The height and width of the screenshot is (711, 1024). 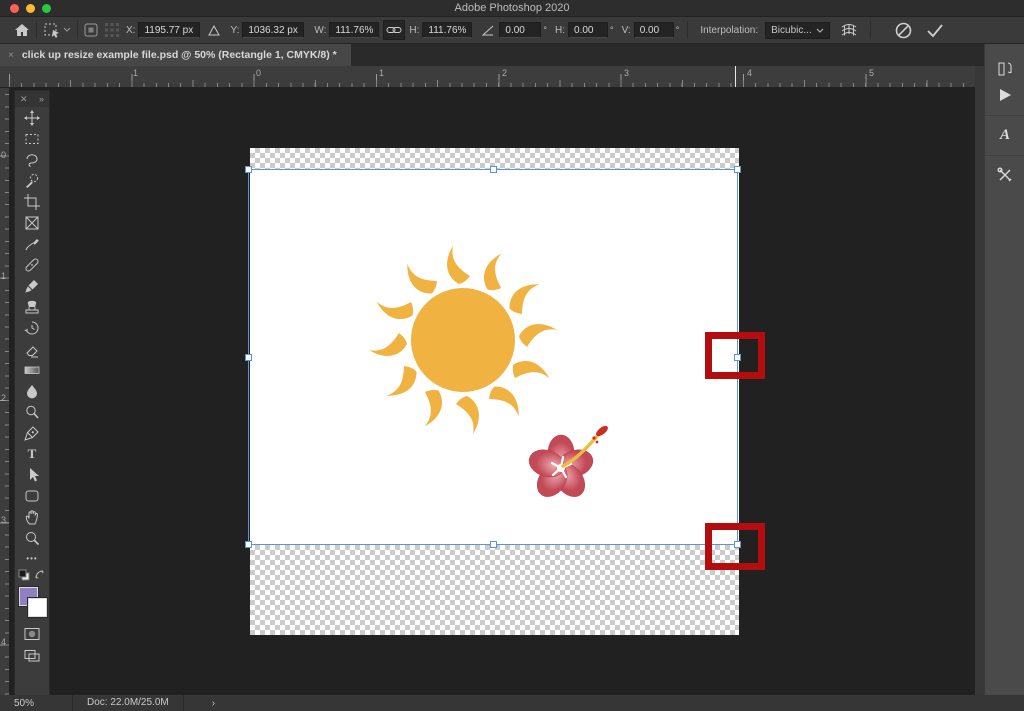 What do you see at coordinates (32, 558) in the screenshot?
I see `more-options-icon: •••` at bounding box center [32, 558].